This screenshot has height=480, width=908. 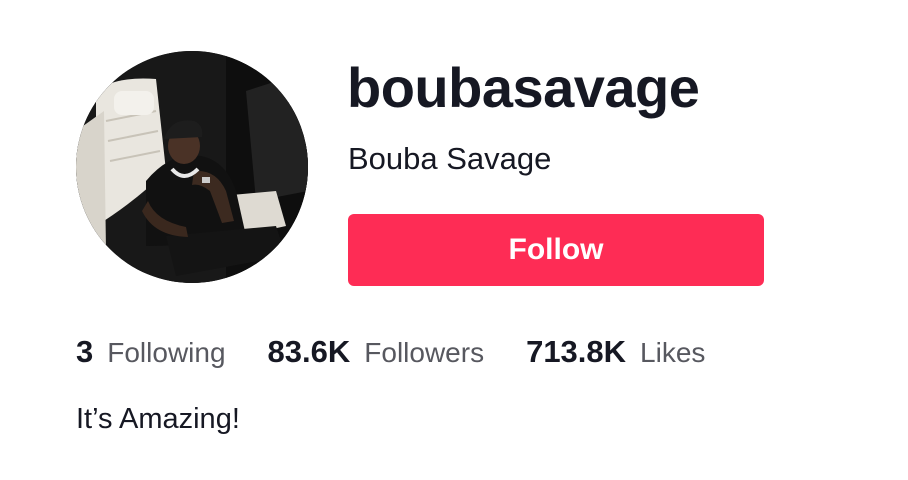 I want to click on profile-avatar, so click(x=192, y=167).